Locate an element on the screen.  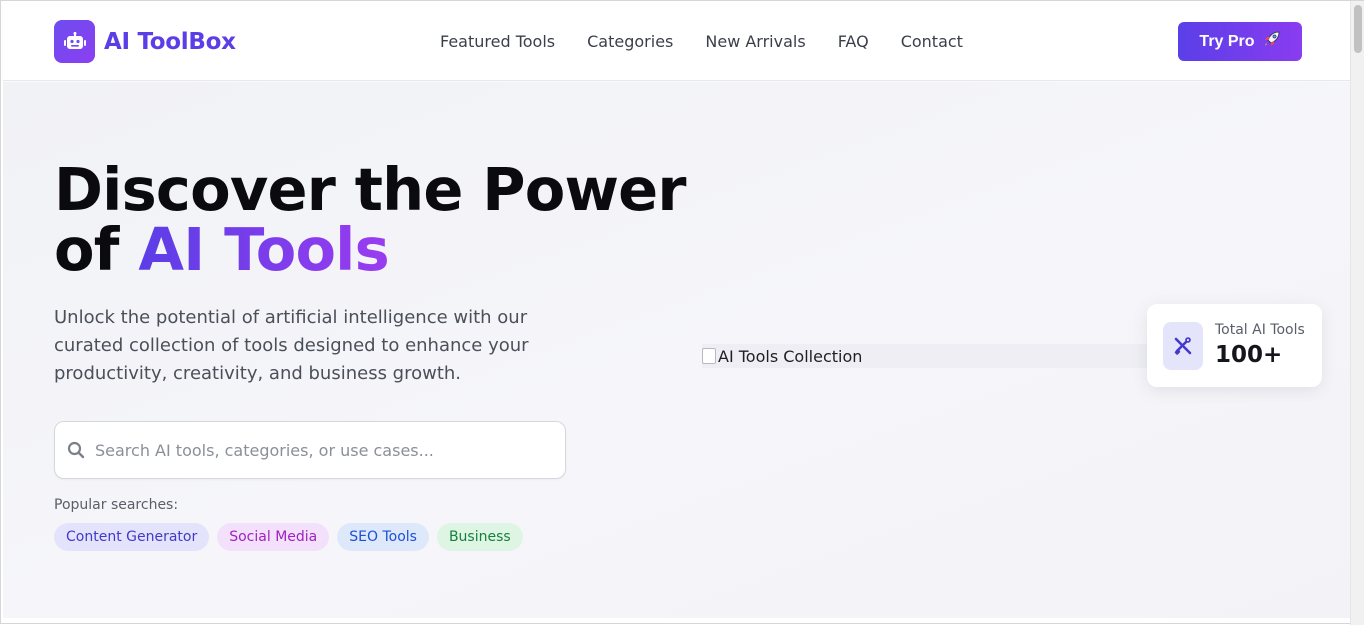
rocket-icon is located at coordinates (1272, 41).